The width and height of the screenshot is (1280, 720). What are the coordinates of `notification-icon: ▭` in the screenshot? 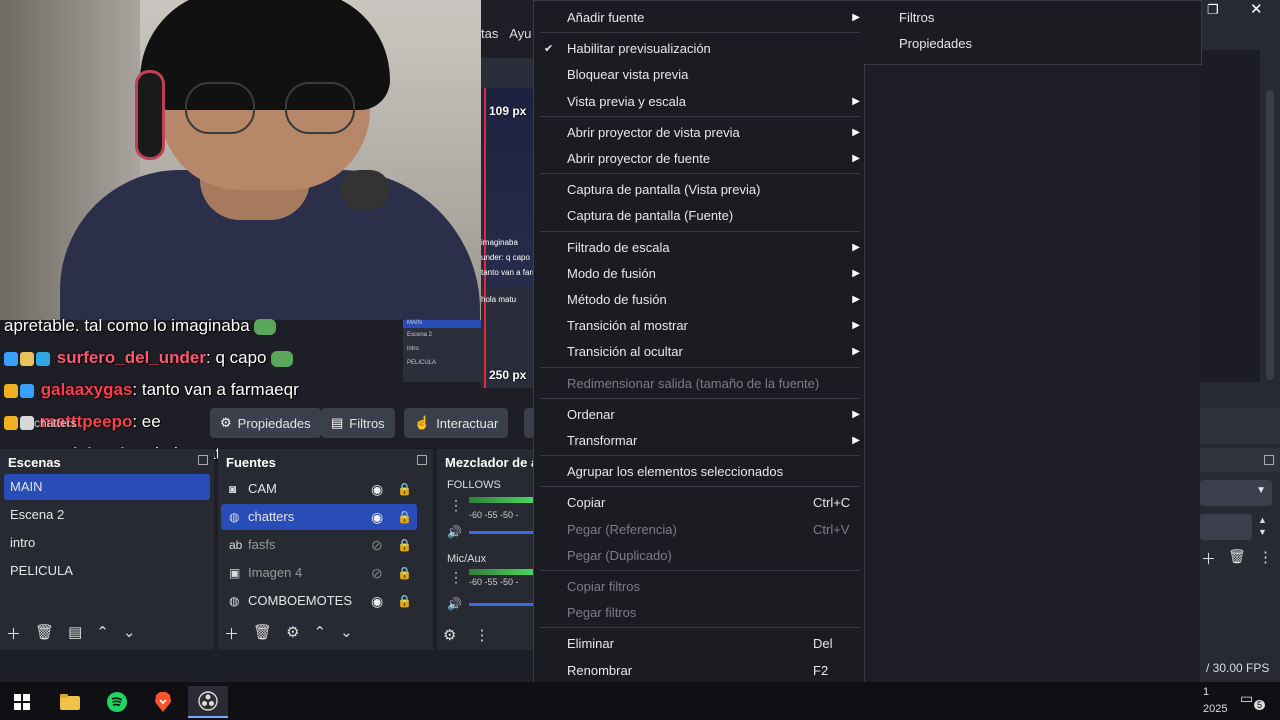 It's located at (1246, 698).